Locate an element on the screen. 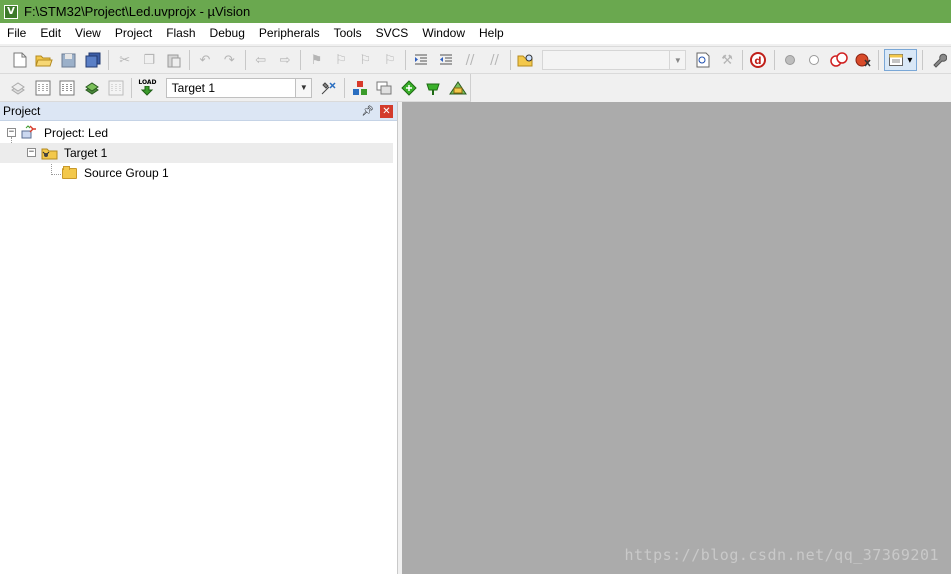  uvision-app-icon: V is located at coordinates (11, 11).